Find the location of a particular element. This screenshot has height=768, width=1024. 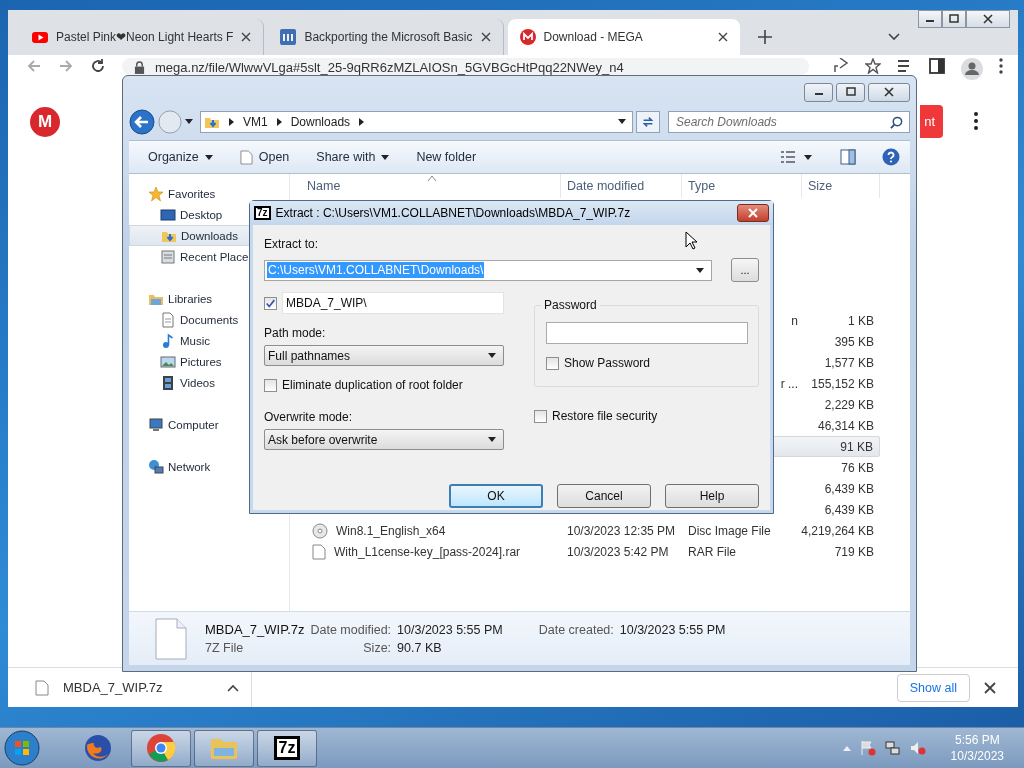

help-icon is located at coordinates (891, 157).